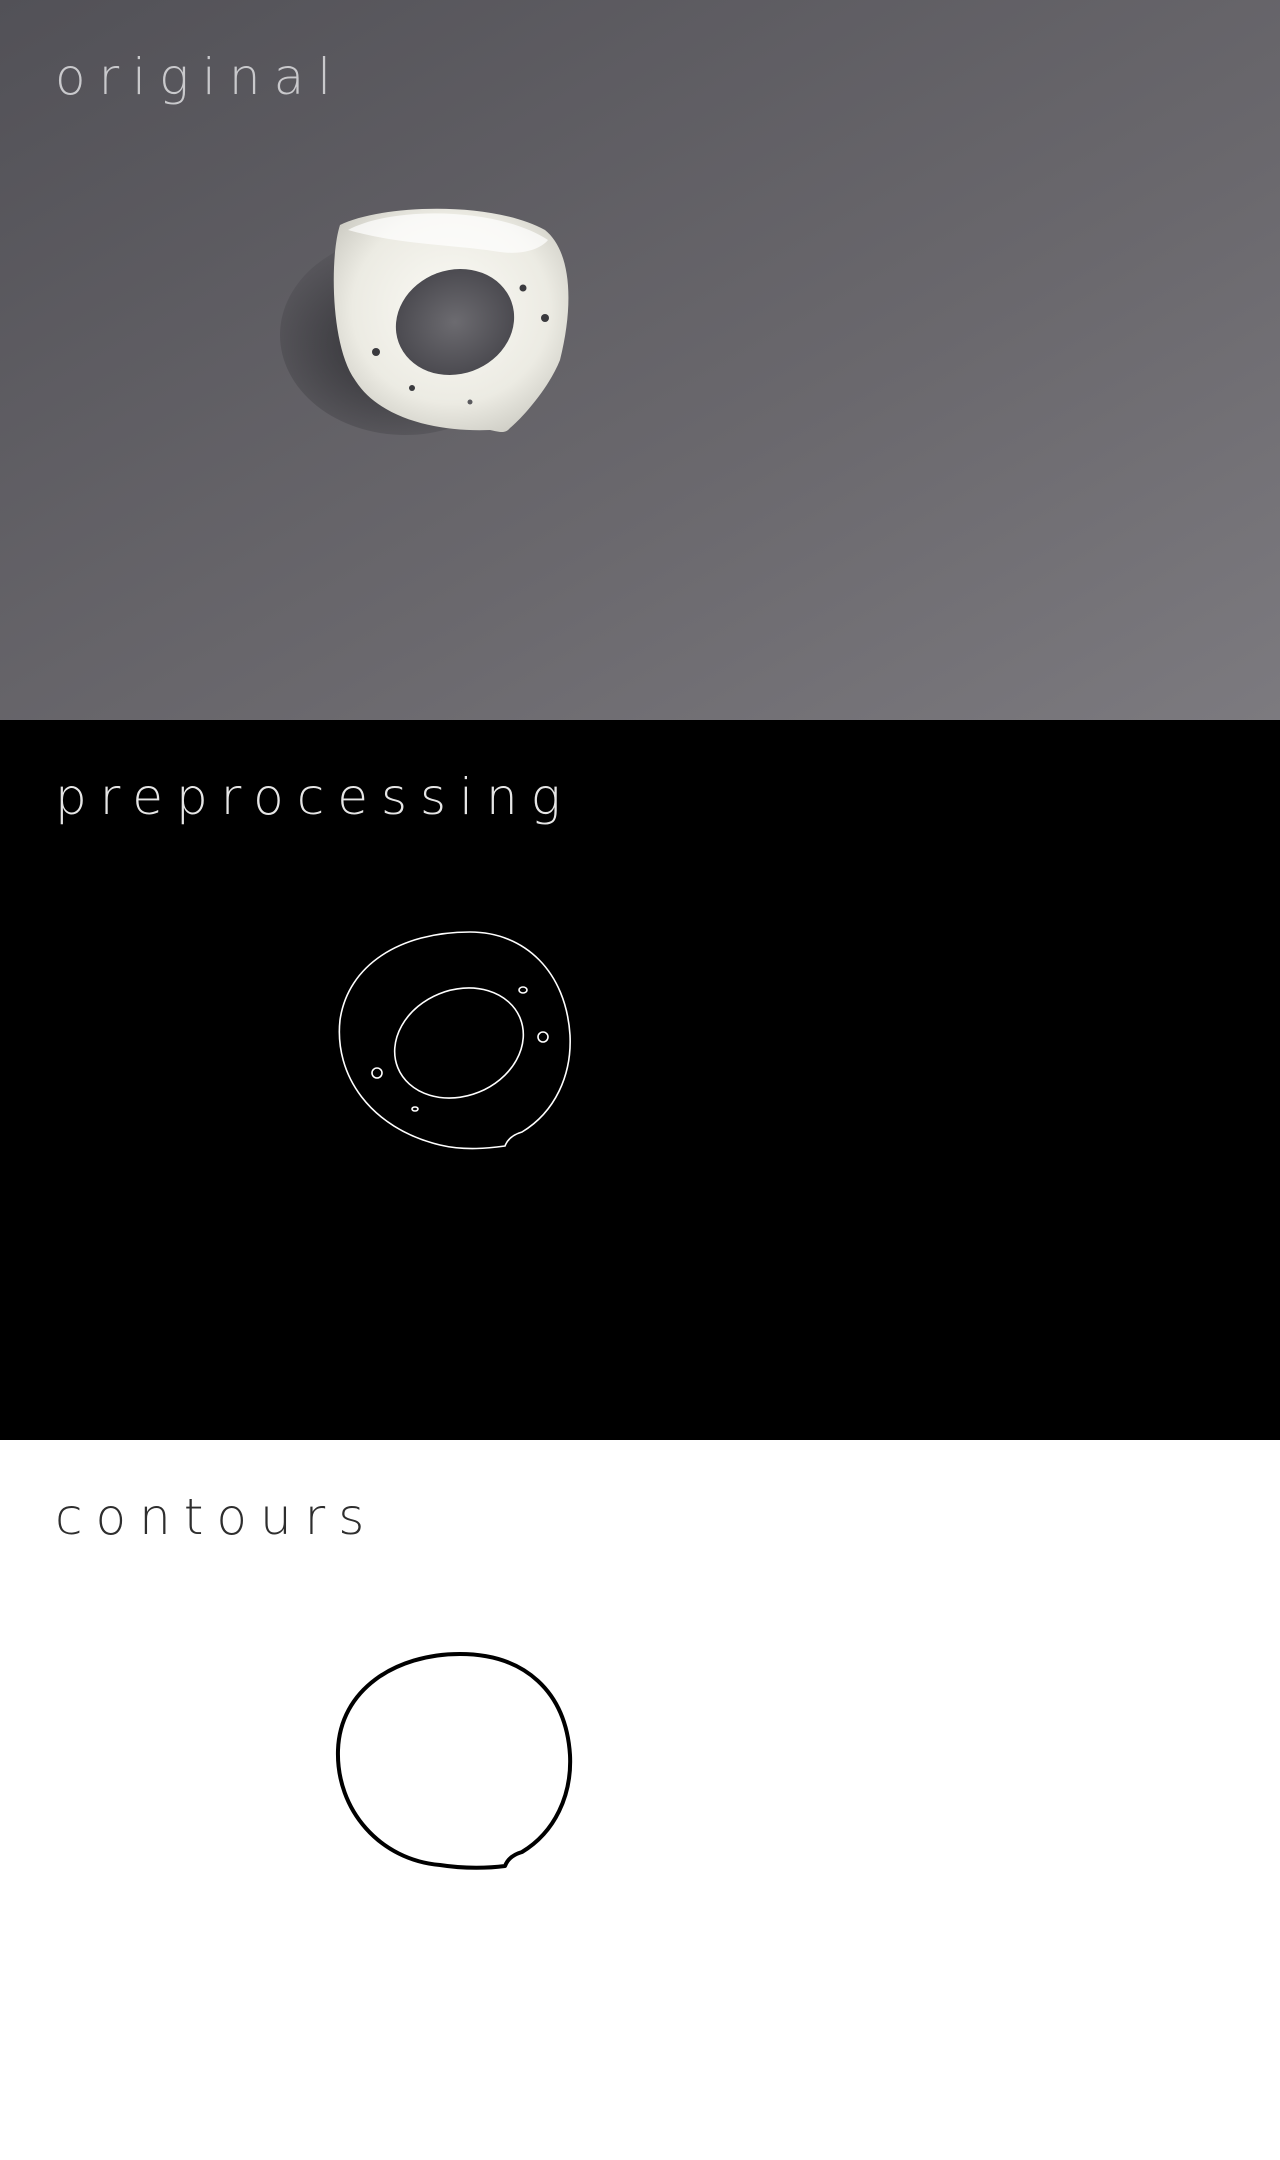 The image size is (1280, 2160). Describe the element at coordinates (314, 797) in the screenshot. I see `panel-label-preprocessing: preprocessing` at that location.